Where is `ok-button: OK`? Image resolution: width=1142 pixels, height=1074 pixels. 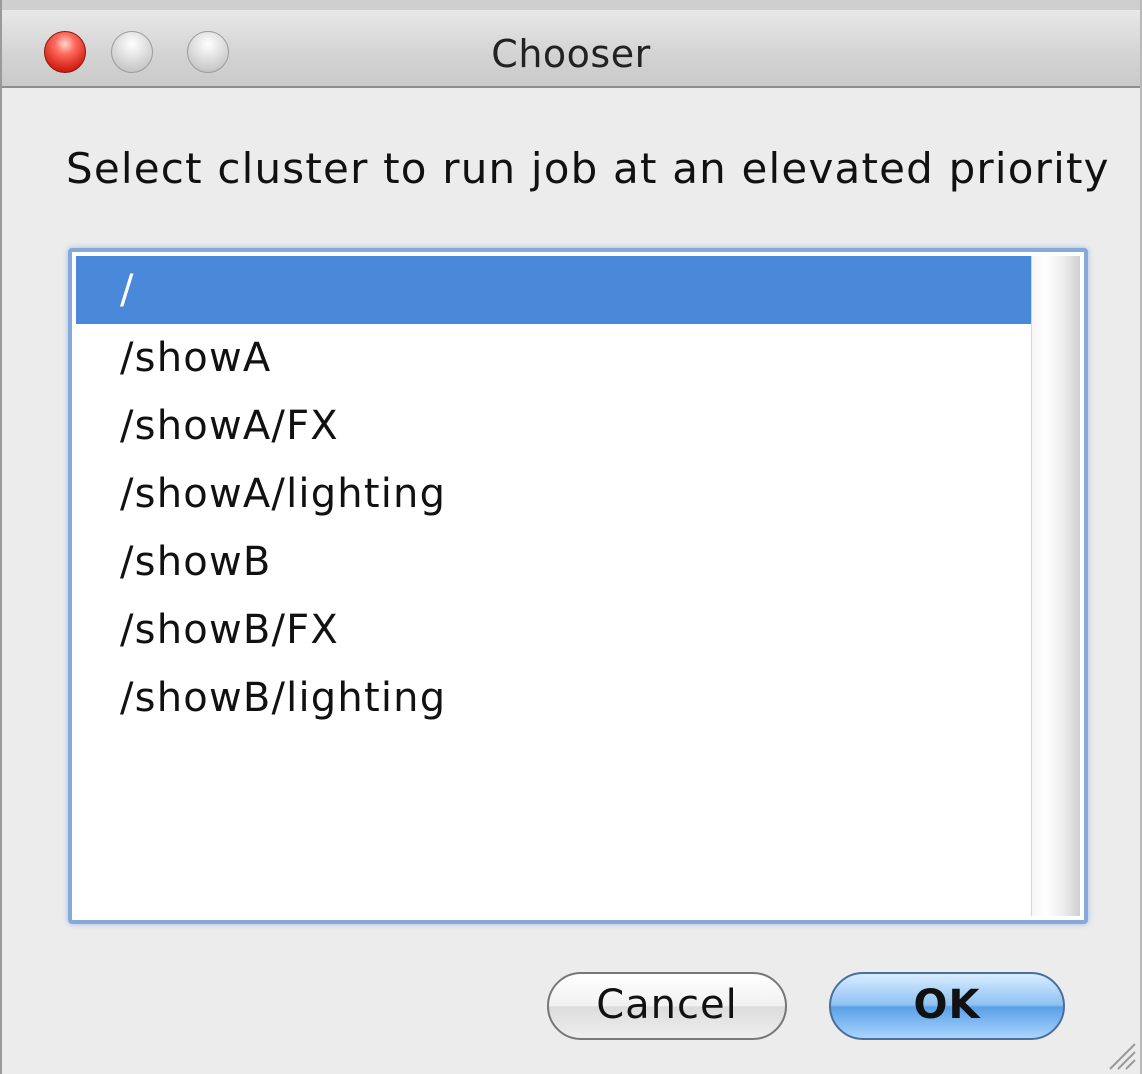 ok-button: OK is located at coordinates (947, 1006).